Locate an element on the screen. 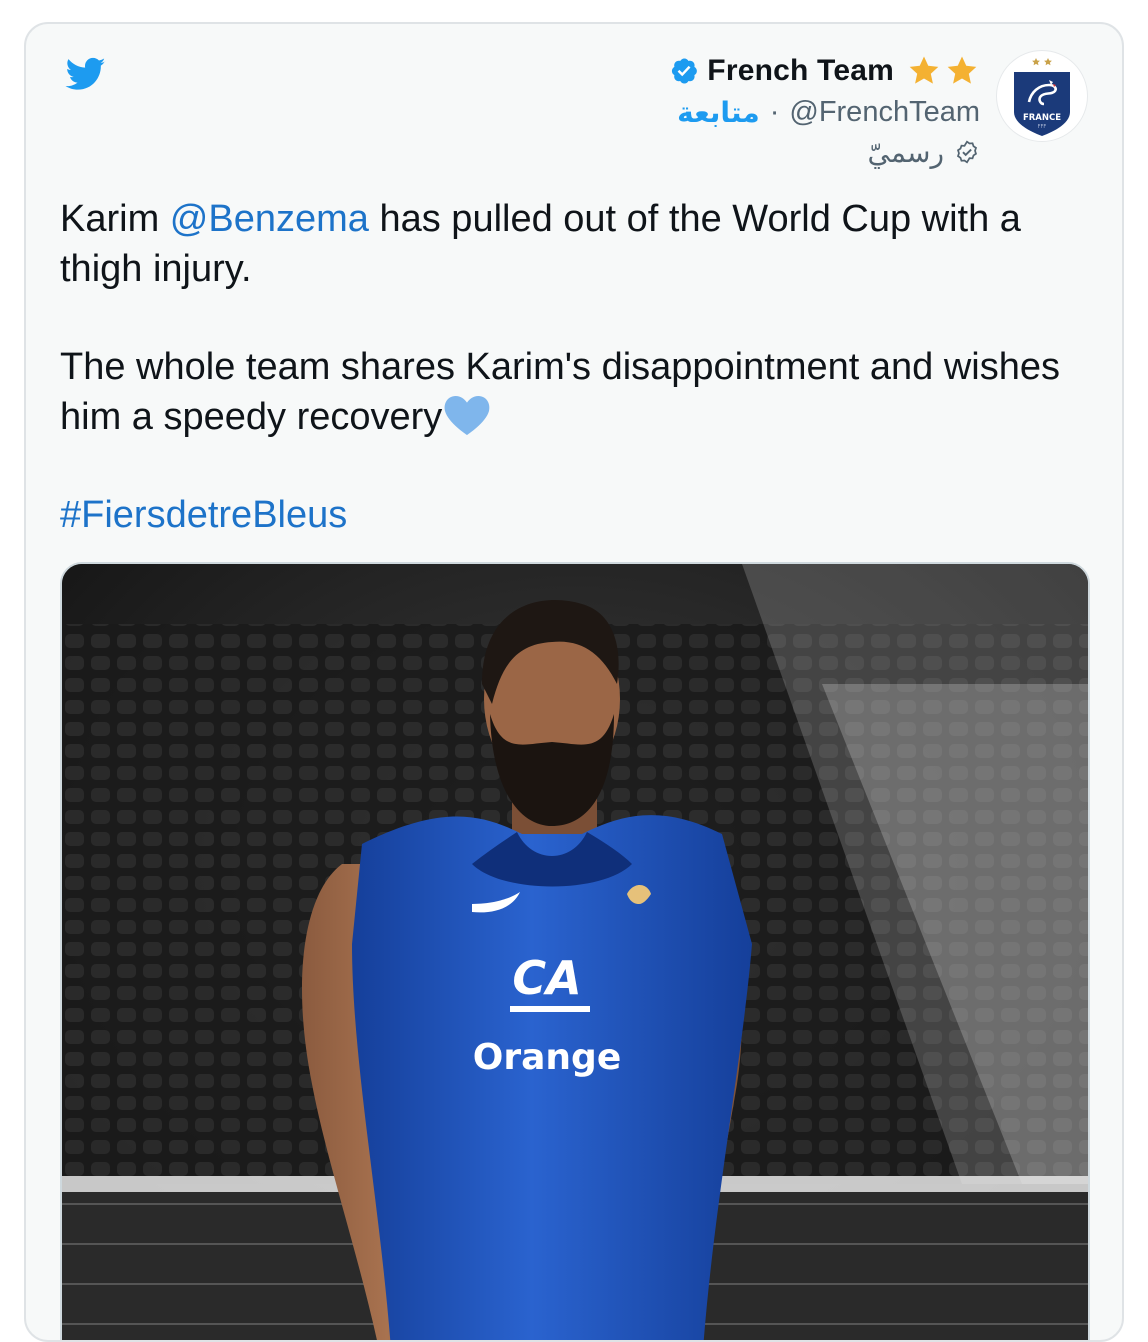 The width and height of the screenshot is (1148, 1342). official-label: رسميّ is located at coordinates (923, 152).